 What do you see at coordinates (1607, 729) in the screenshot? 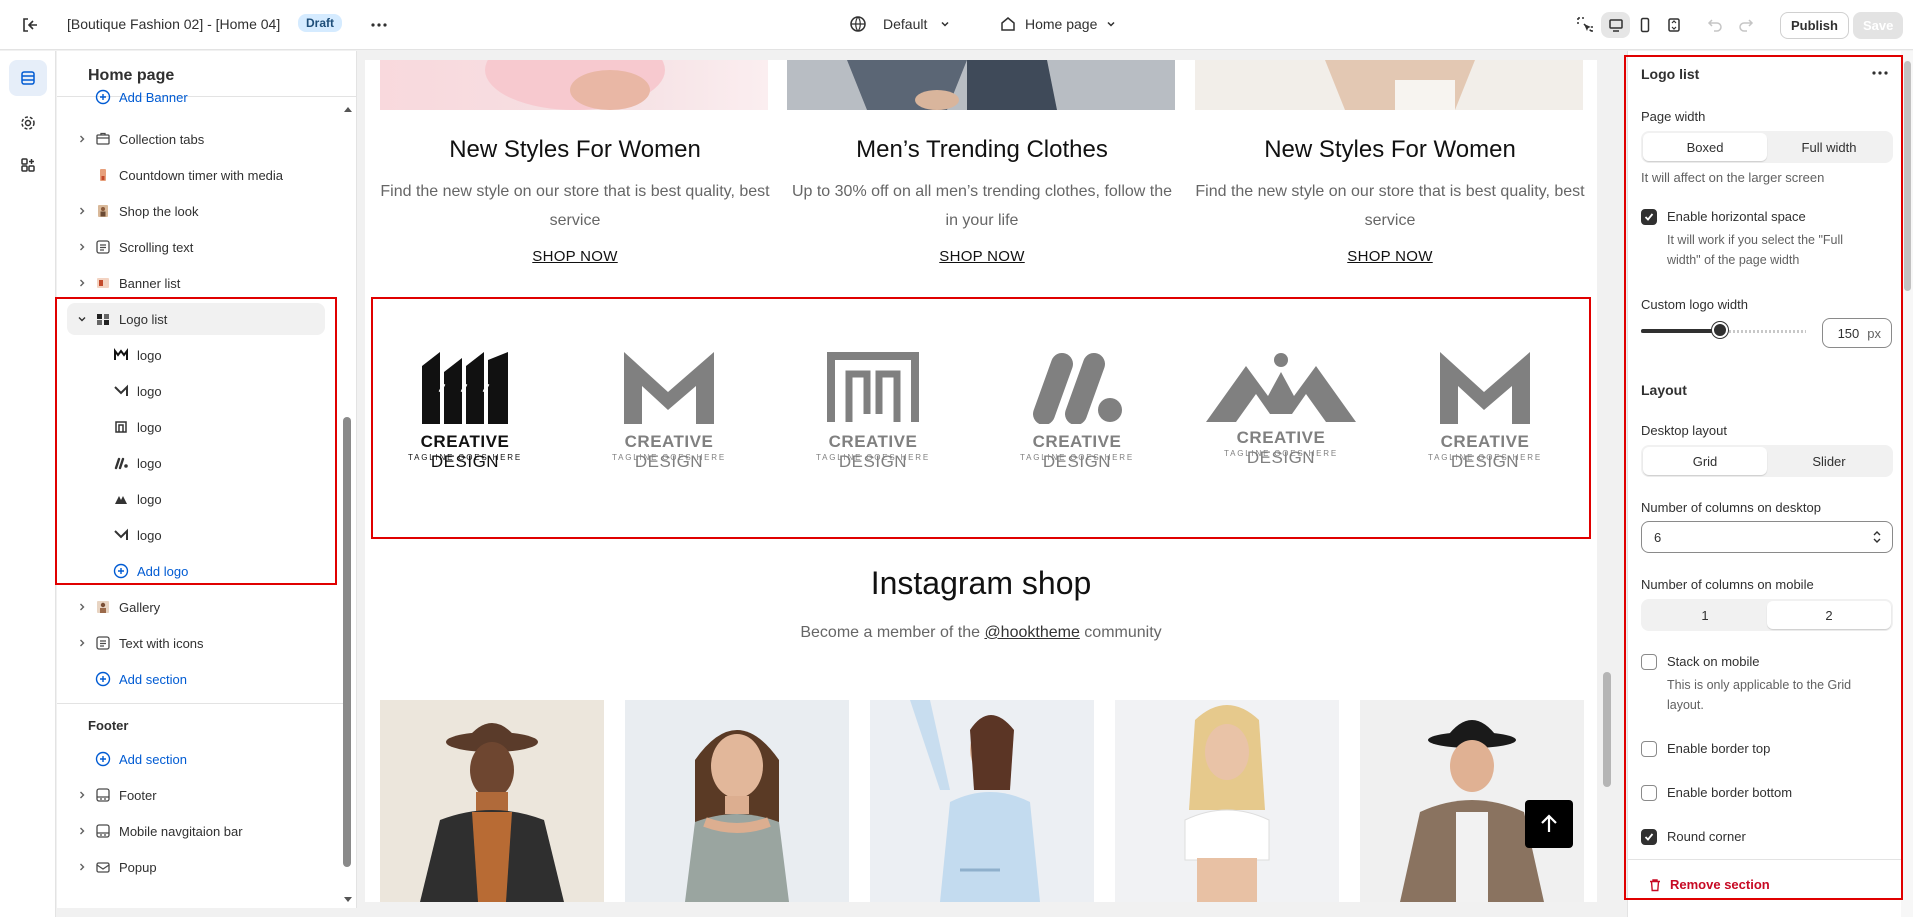
I see `preview-scroll-thumb` at bounding box center [1607, 729].